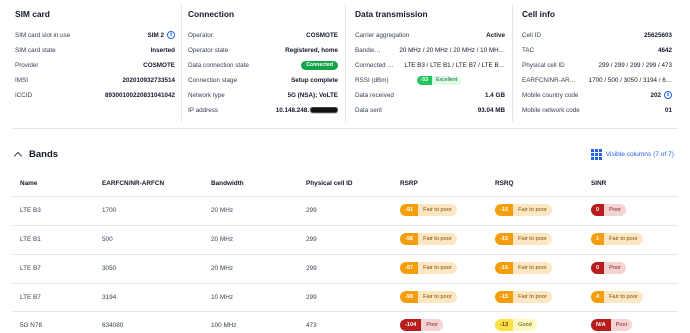  Describe the element at coordinates (322, 35) in the screenshot. I see `operator-value: COSMOTE` at that location.